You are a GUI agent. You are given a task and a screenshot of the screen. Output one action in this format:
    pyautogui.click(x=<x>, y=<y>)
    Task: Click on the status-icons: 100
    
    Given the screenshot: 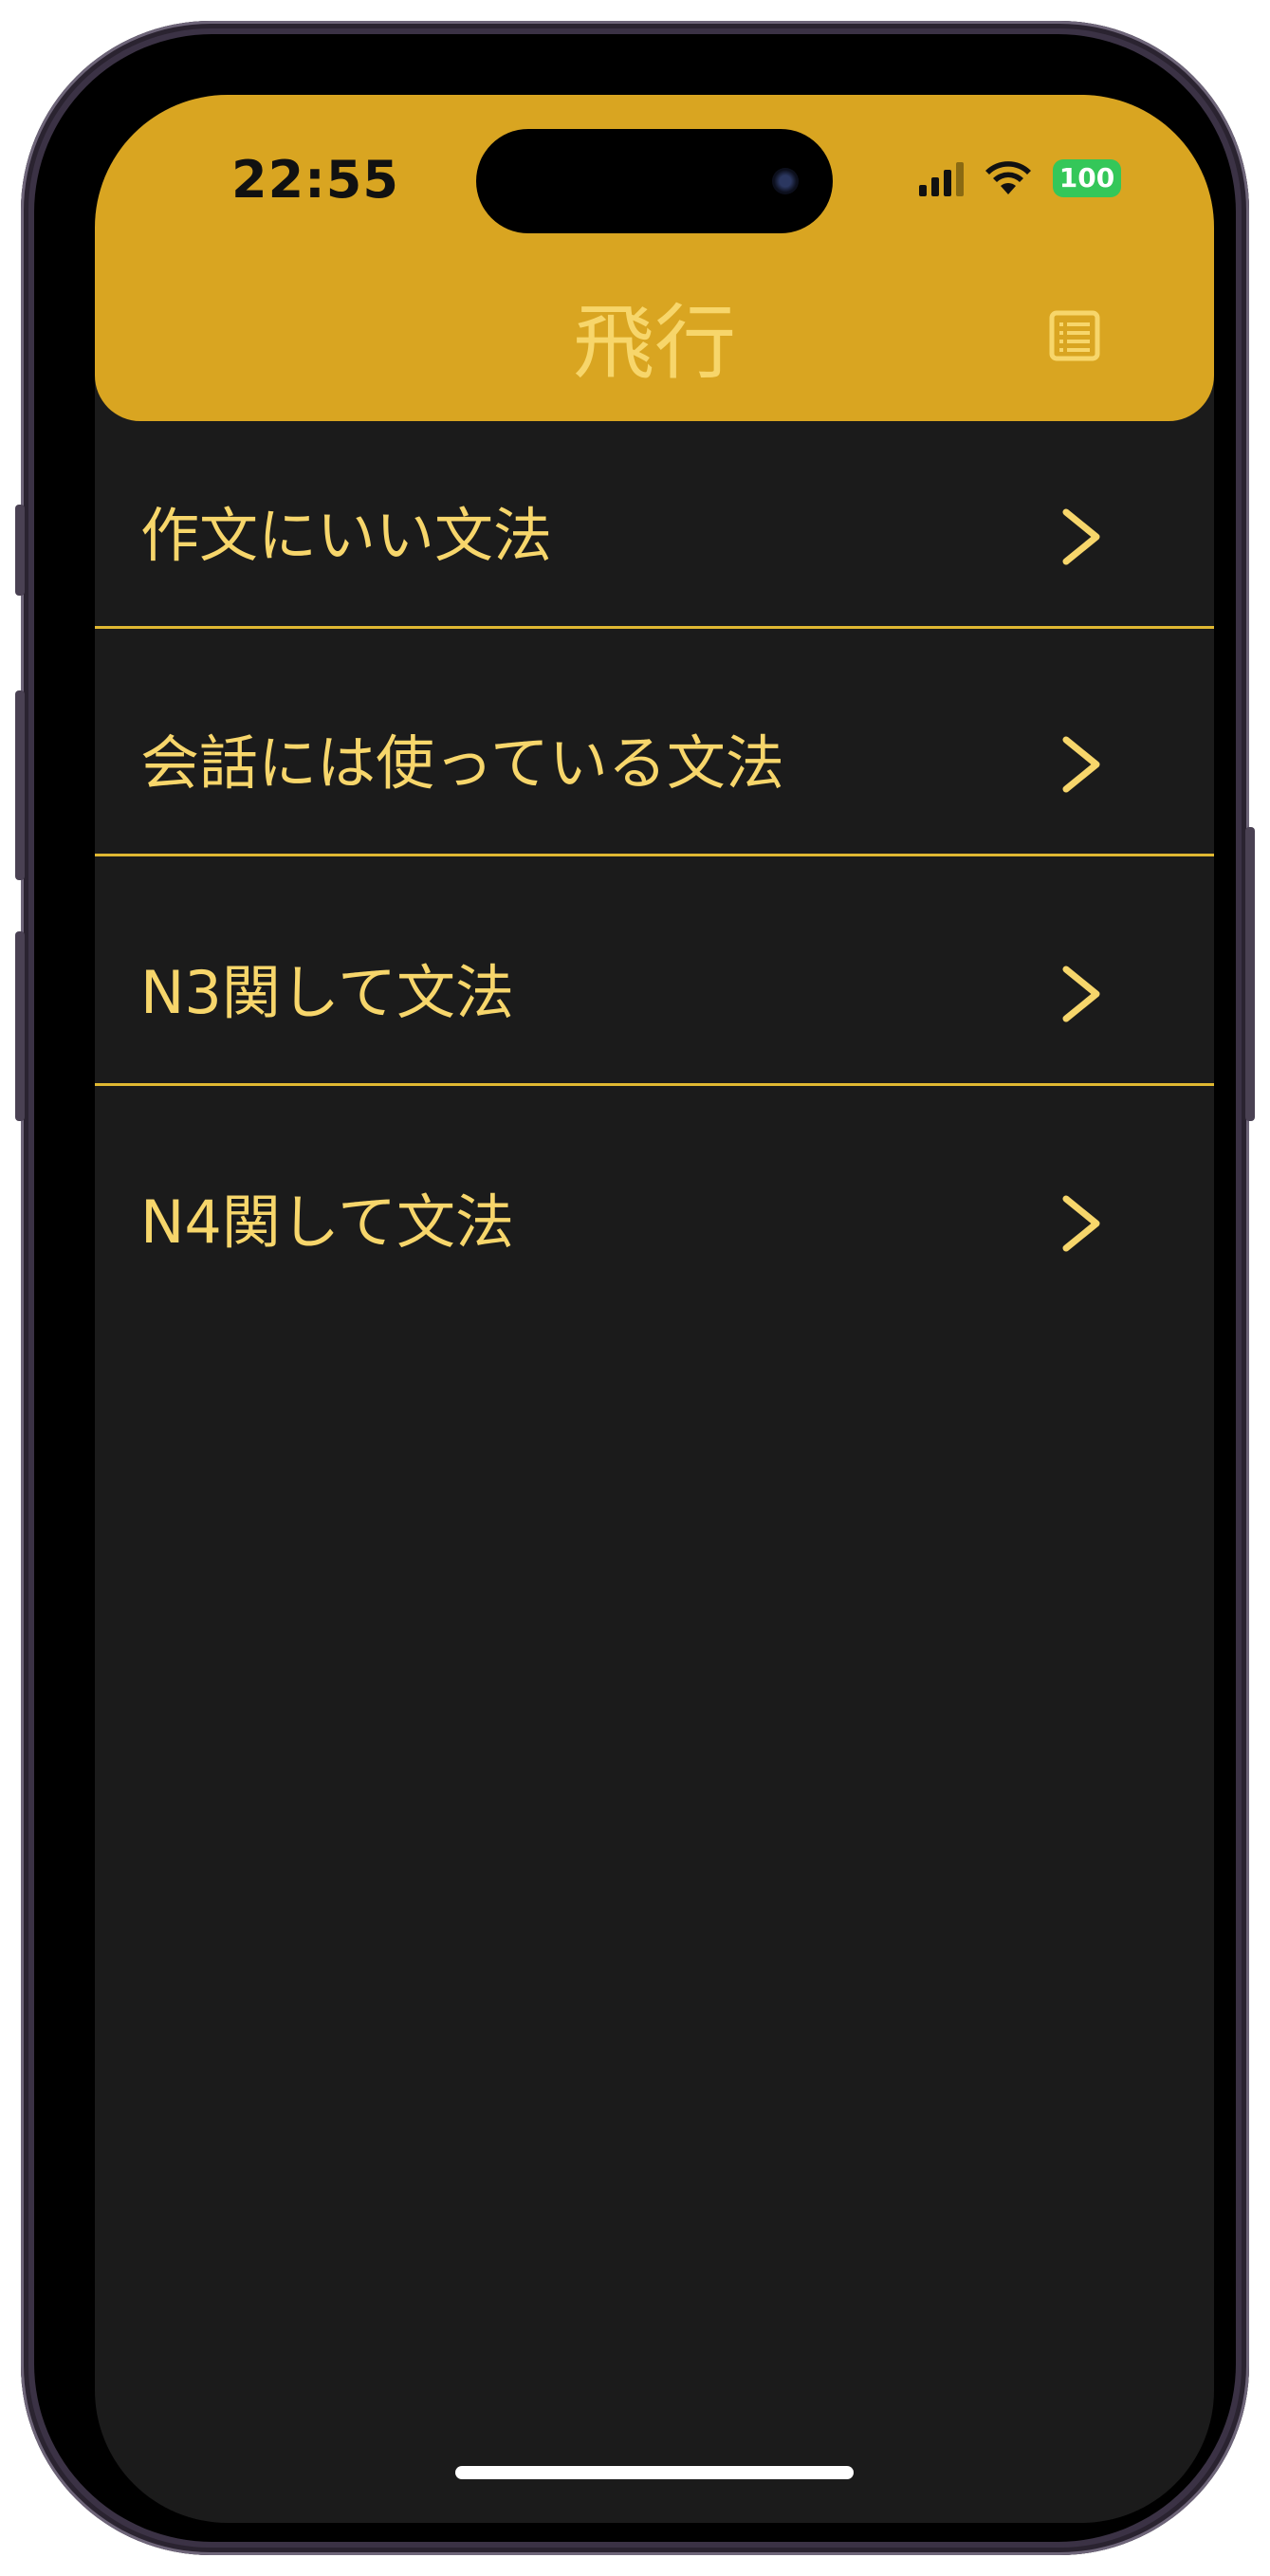 What is the action you would take?
    pyautogui.click(x=1020, y=178)
    